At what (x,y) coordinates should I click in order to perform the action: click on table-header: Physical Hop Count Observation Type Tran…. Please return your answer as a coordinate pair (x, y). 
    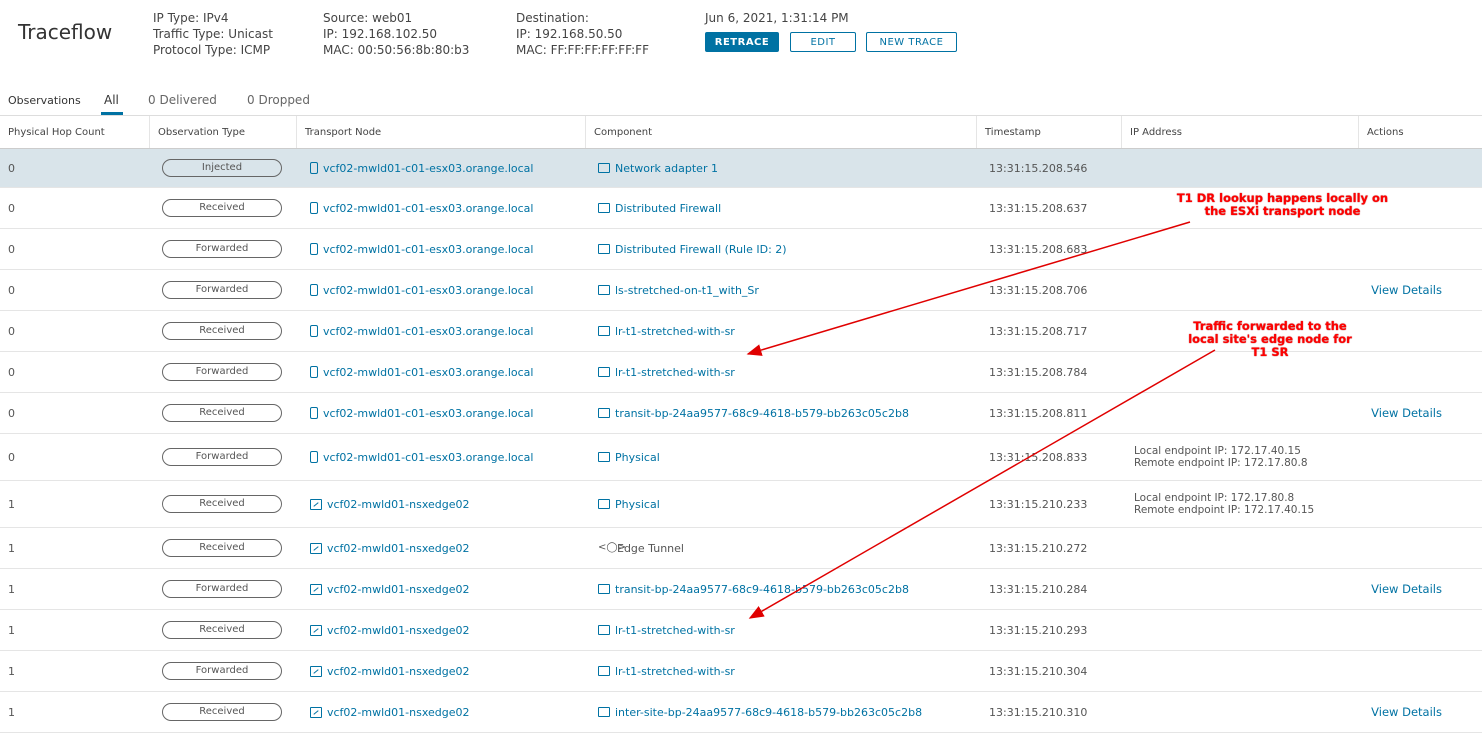
    Looking at the image, I should click on (741, 132).